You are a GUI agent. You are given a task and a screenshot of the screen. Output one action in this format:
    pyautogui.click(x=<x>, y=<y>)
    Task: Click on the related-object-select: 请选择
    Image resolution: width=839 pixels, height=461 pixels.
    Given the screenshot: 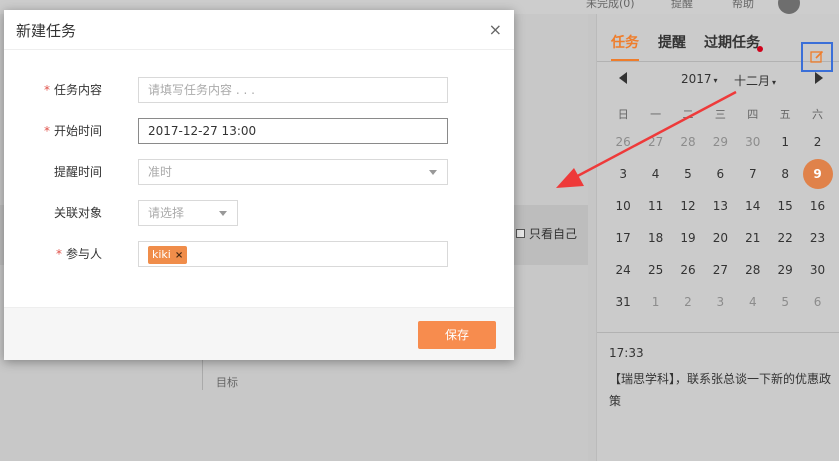 What is the action you would take?
    pyautogui.click(x=188, y=213)
    